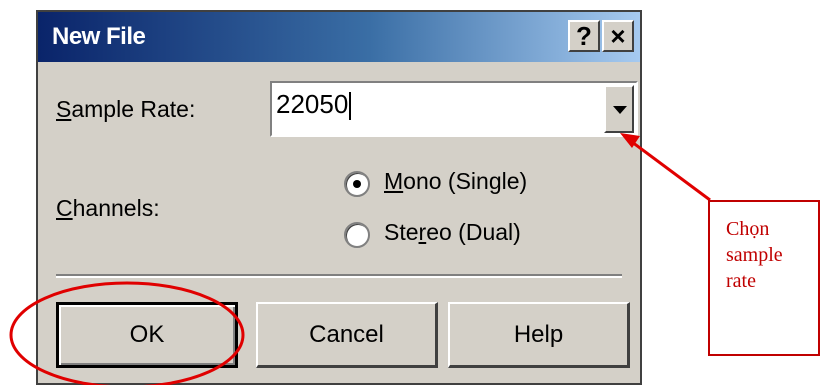 This screenshot has height=385, width=820. What do you see at coordinates (669, 169) in the screenshot?
I see `annotation-arrow-line` at bounding box center [669, 169].